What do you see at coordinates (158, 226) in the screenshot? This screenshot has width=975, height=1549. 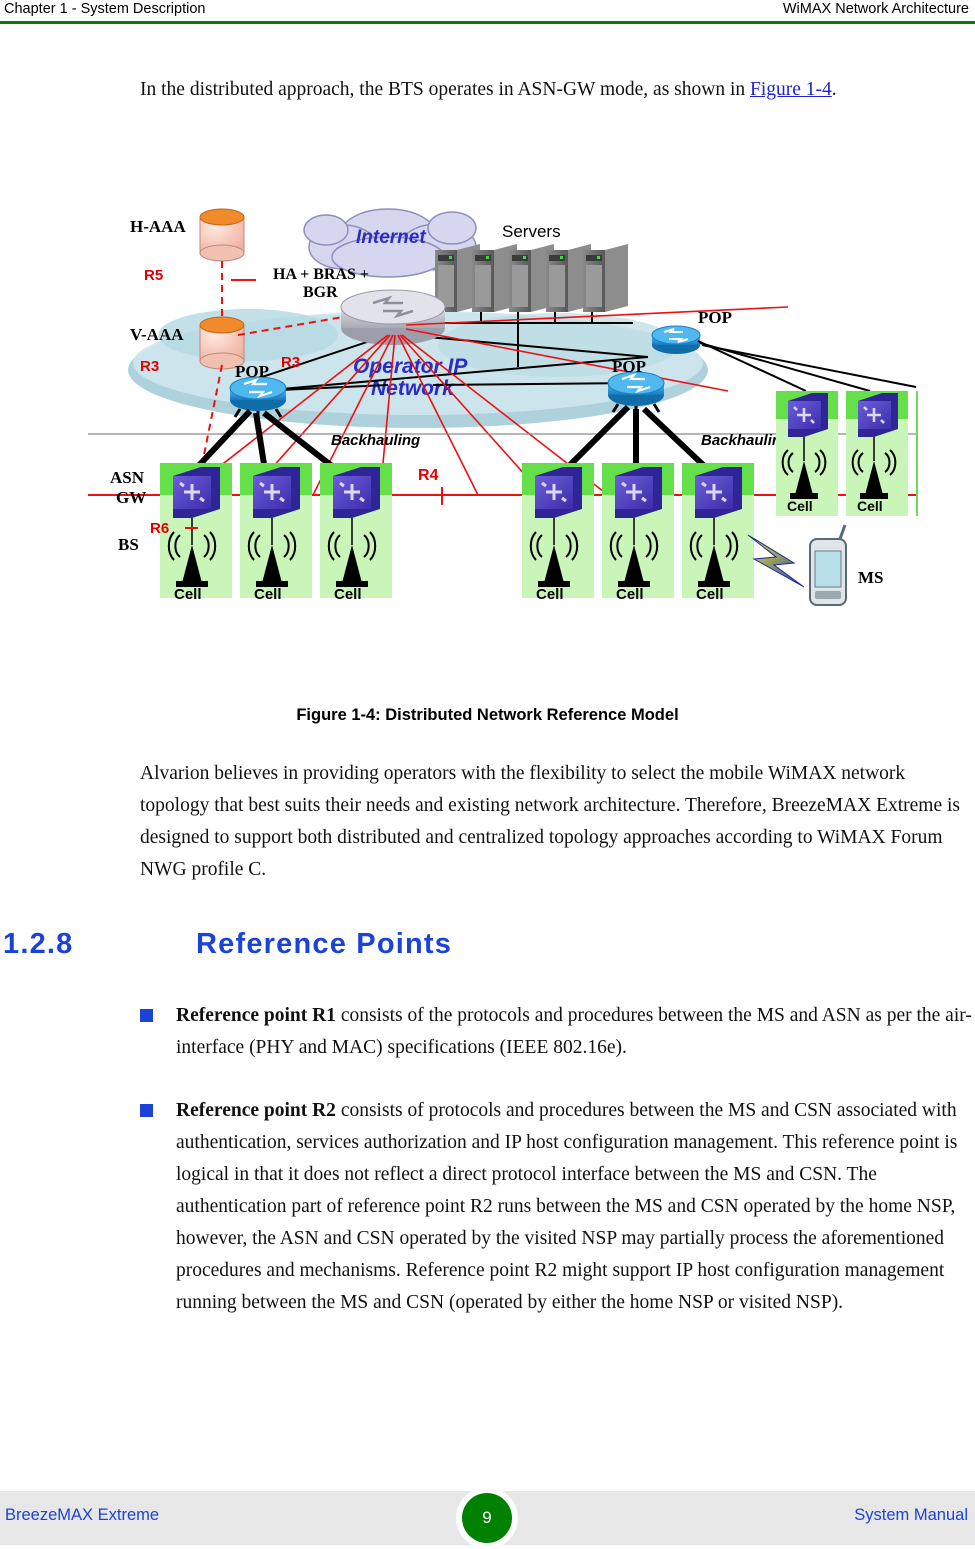 I see `h-aaa-label: H-AAA` at bounding box center [158, 226].